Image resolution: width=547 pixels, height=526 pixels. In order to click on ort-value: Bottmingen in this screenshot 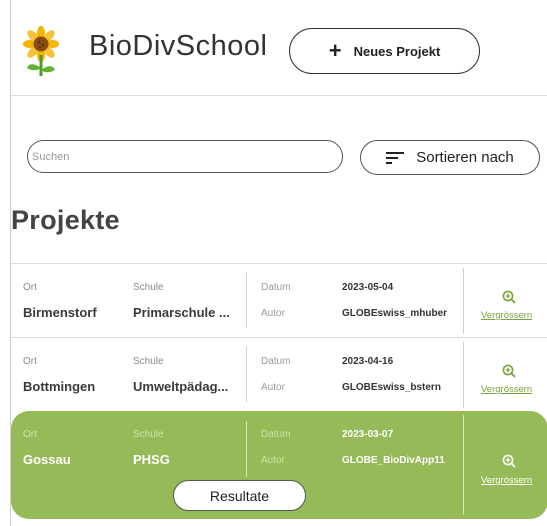, I will do `click(59, 386)`.